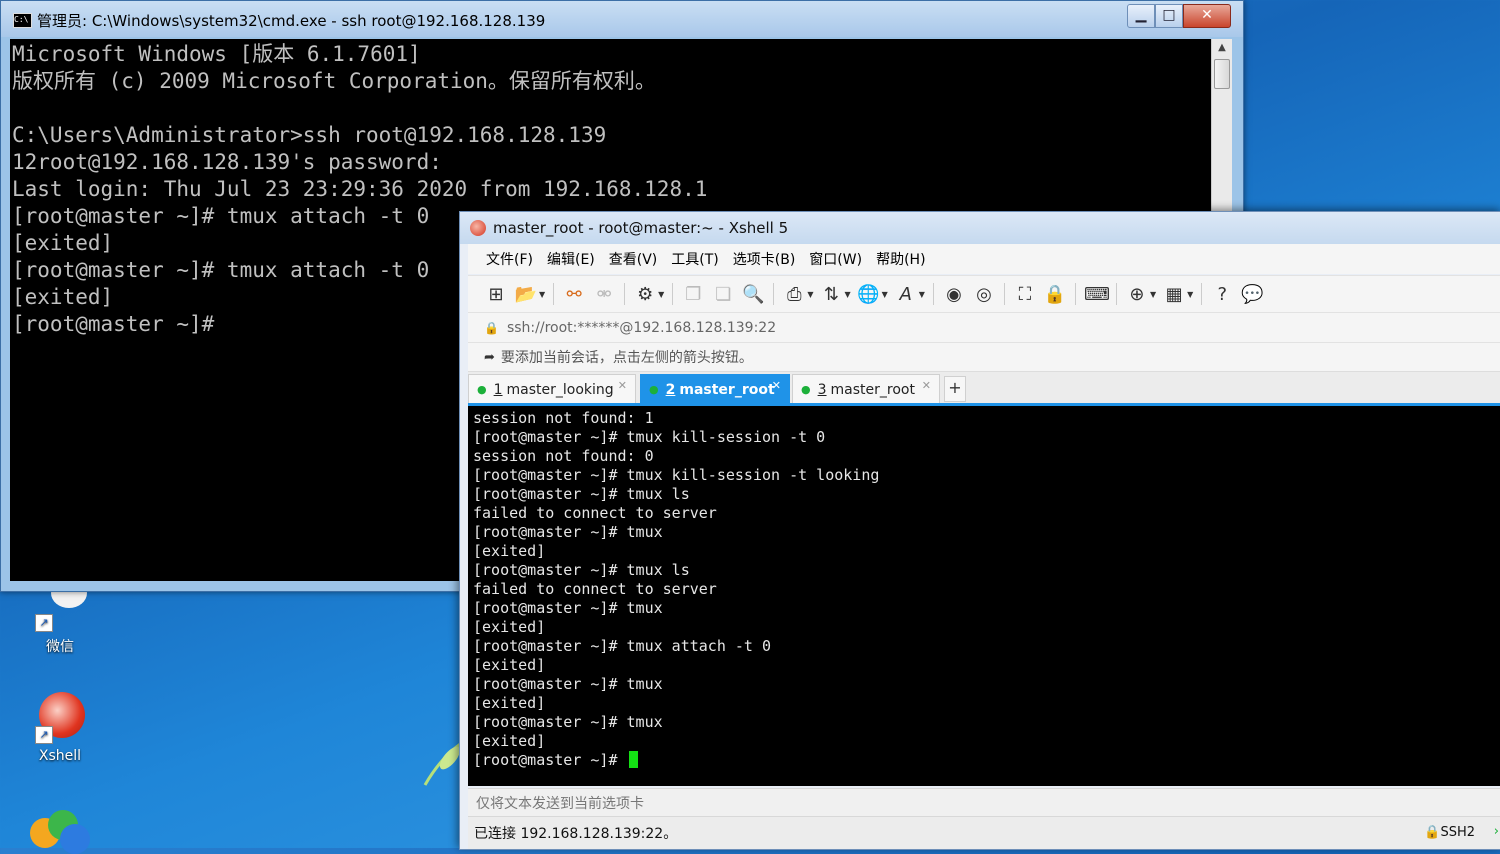 This screenshot has height=854, width=1500. I want to click on desktop-icon-xshell: ↗ Xshell, so click(60, 727).